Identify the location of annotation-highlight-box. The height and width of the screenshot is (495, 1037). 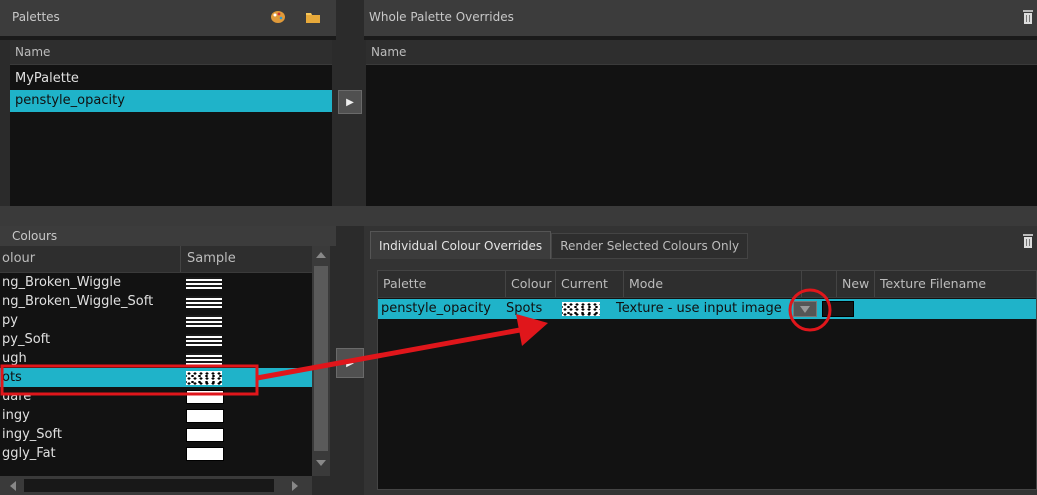
(129, 380).